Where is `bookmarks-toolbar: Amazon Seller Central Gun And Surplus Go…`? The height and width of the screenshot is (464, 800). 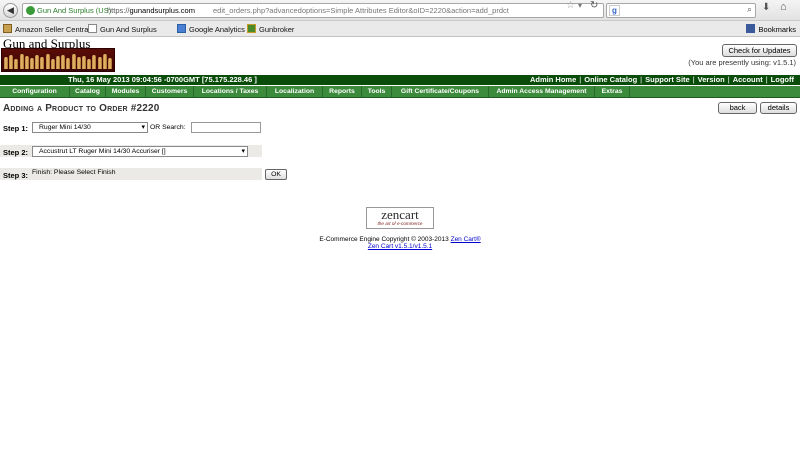 bookmarks-toolbar: Amazon Seller Central Gun And Surplus Go… is located at coordinates (400, 29).